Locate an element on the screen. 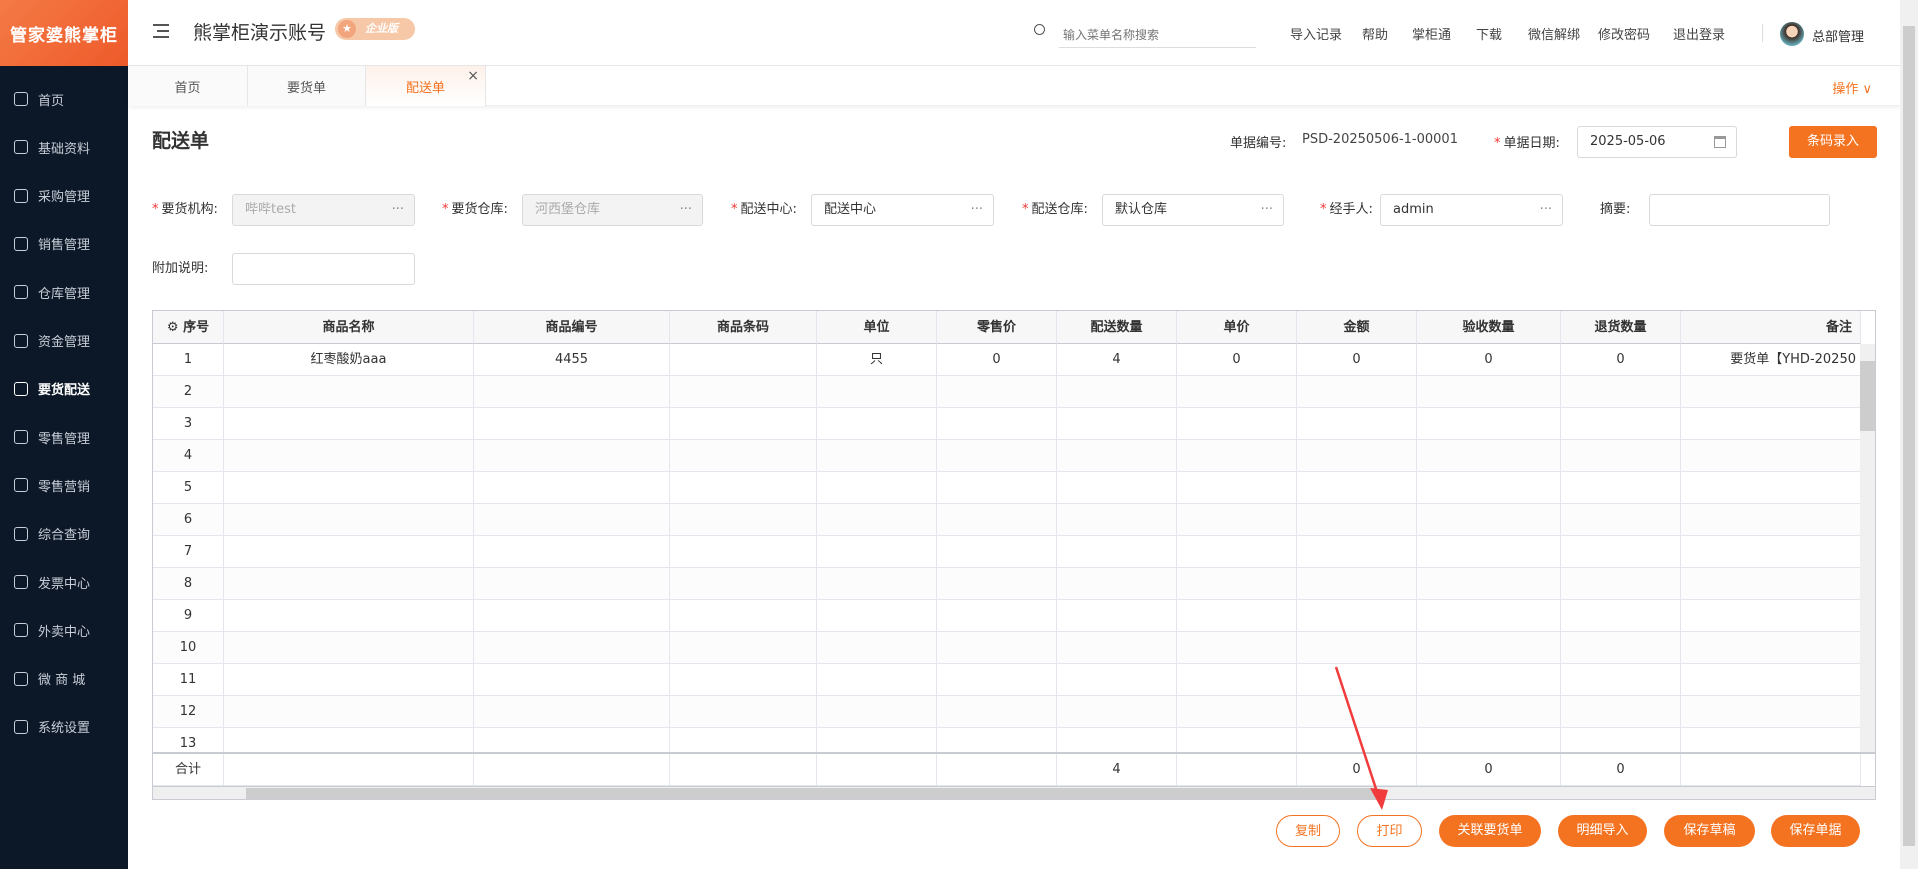  sidebar-item: 零售管理 is located at coordinates (64, 437).